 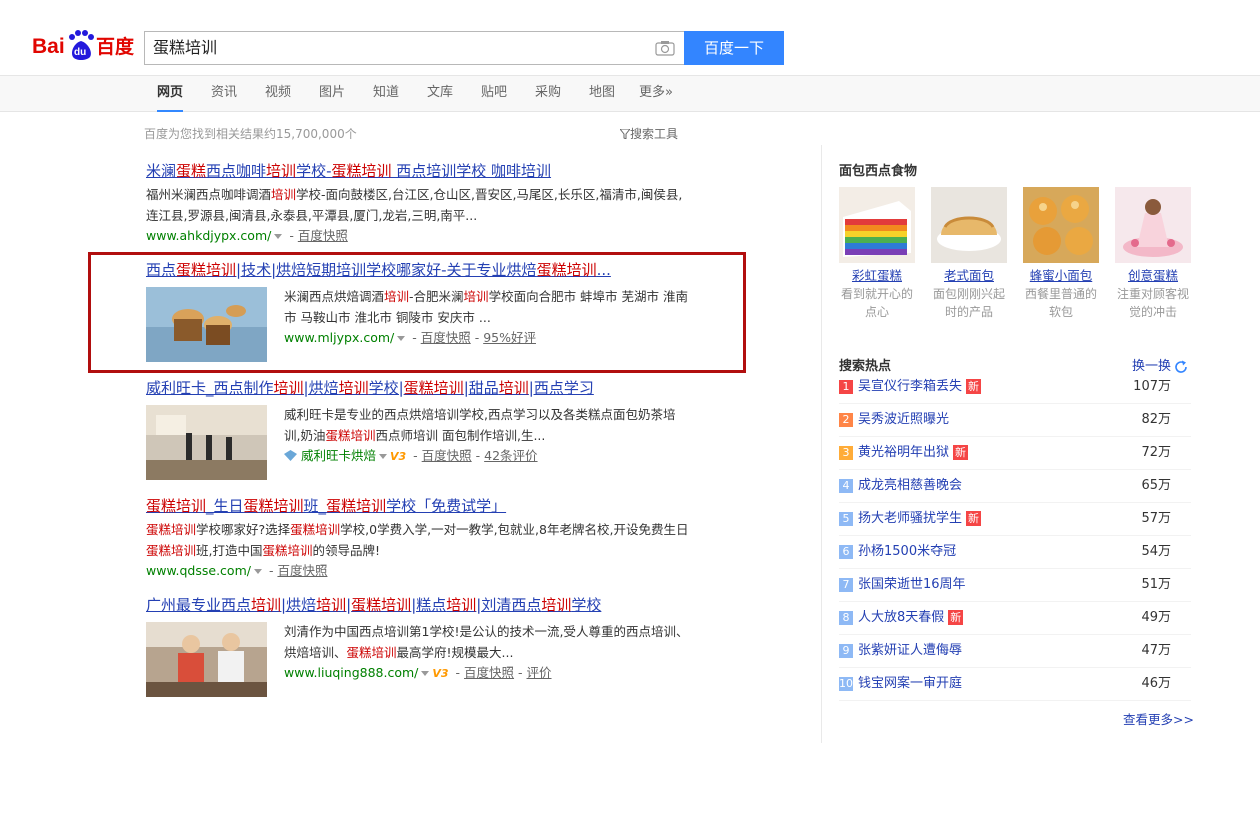 I want to click on result-url: 威利旺卡烘焙, so click(x=338, y=455).